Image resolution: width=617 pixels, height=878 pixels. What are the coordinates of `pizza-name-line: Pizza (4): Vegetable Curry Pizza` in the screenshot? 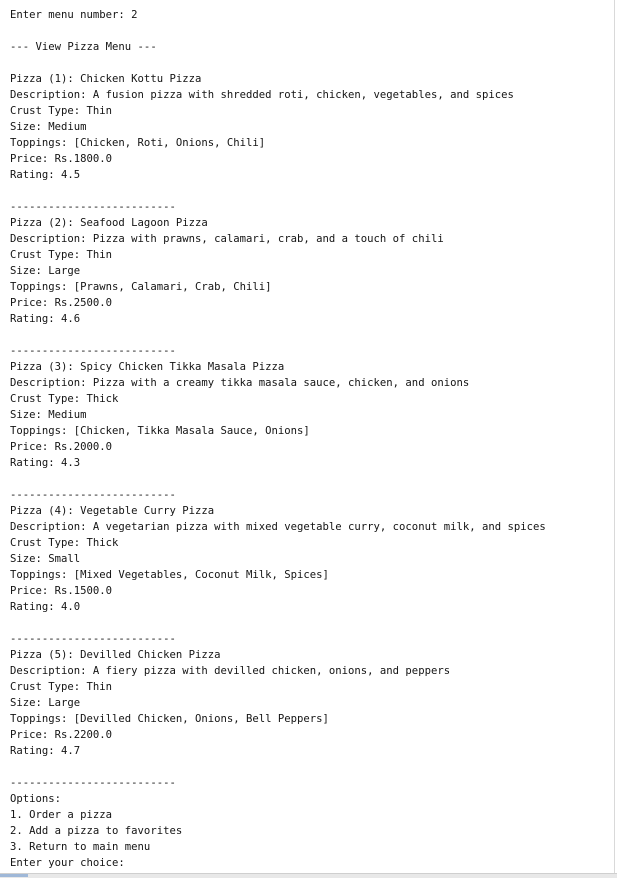 It's located at (112, 511).